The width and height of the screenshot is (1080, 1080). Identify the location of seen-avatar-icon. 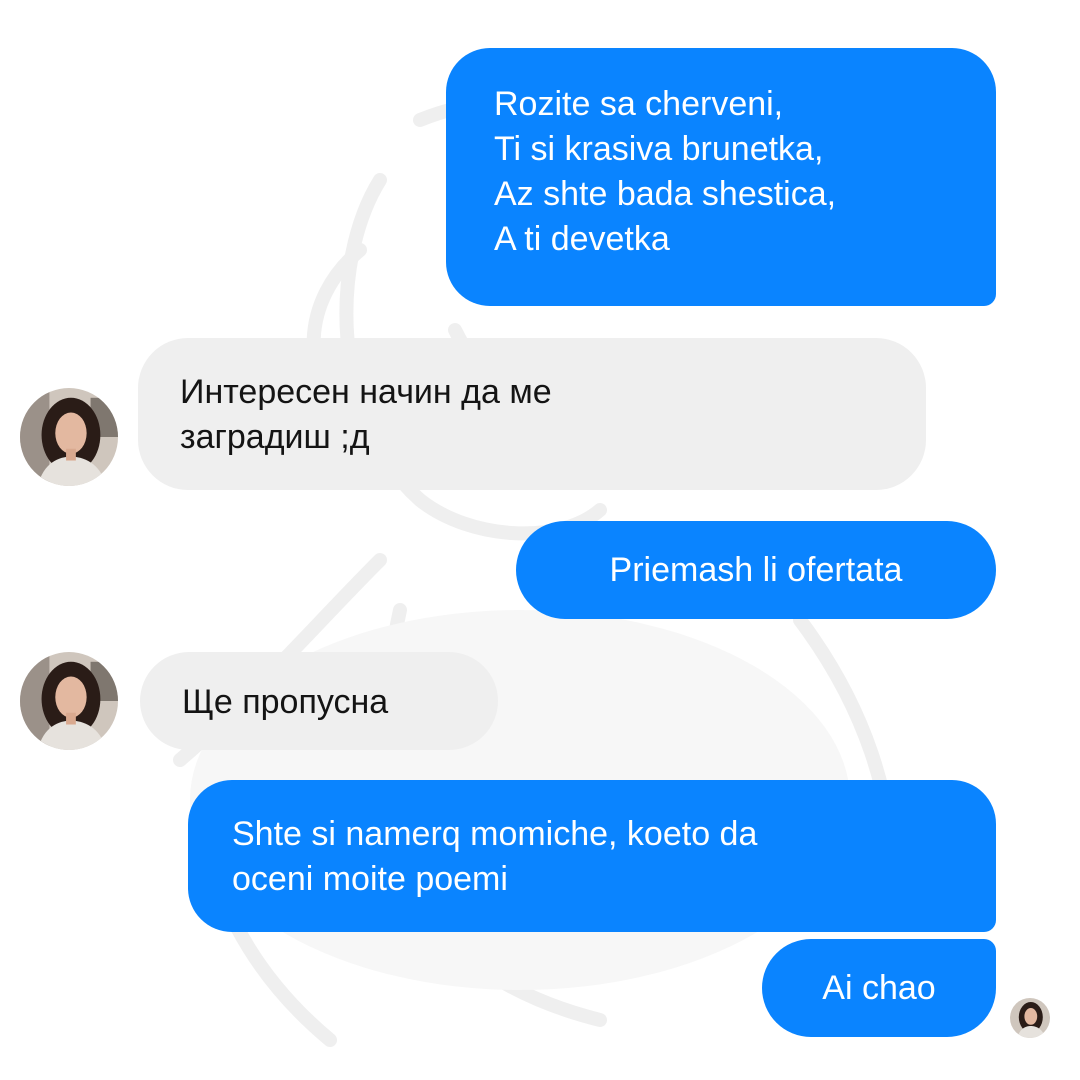
(1030, 1018).